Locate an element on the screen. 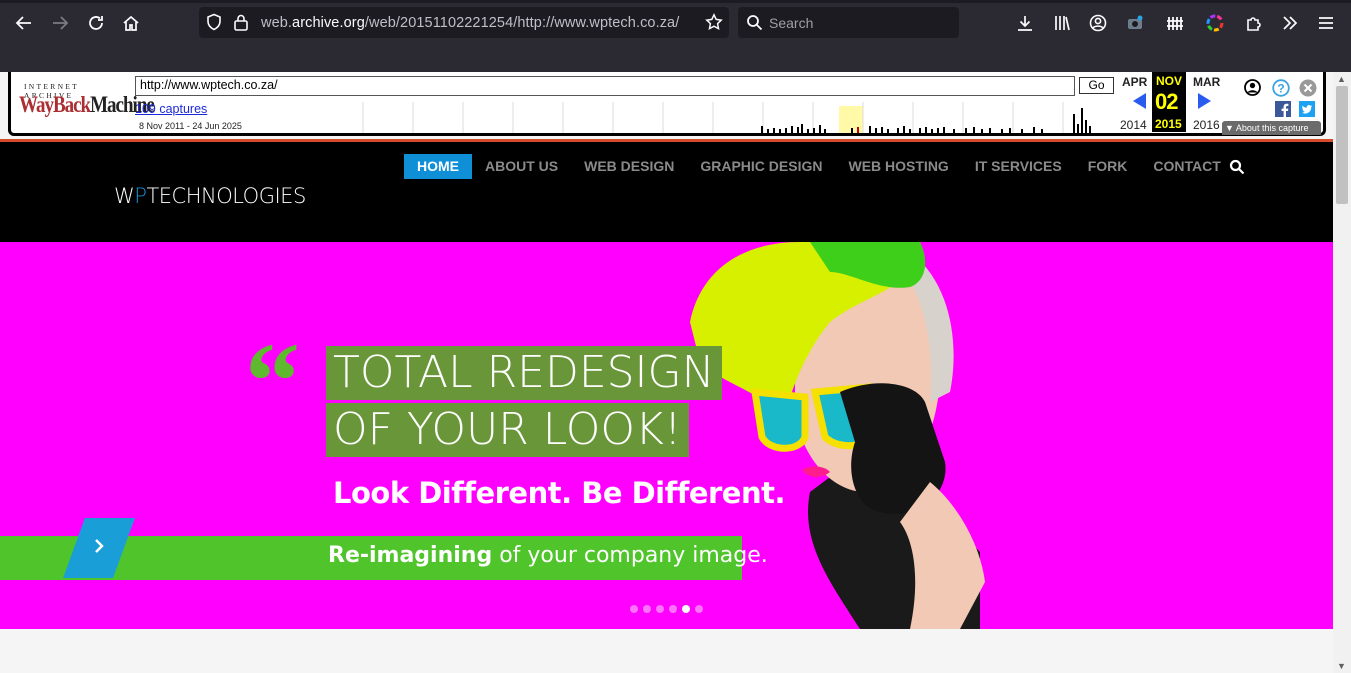 This screenshot has height=673, width=1351. library-button is located at coordinates (1062, 23).